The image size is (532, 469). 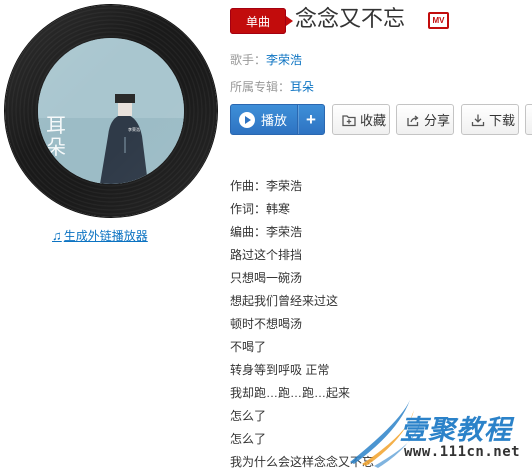 I want to click on artist-link: 李荣浩, so click(x=284, y=60).